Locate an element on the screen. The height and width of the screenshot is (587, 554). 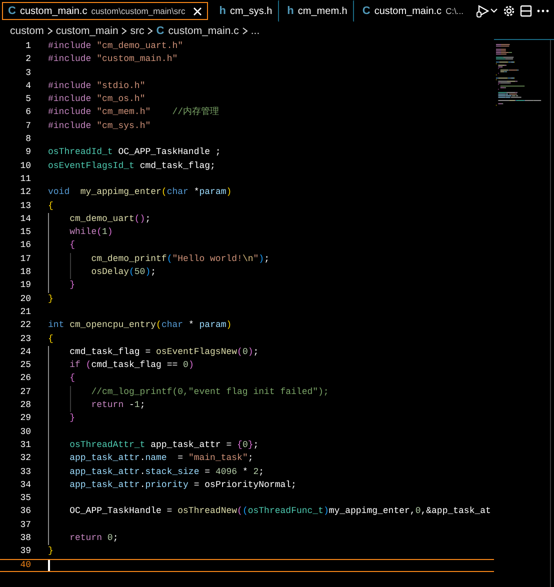
code-line: void my_appimg_enter(char *param) is located at coordinates (140, 193).